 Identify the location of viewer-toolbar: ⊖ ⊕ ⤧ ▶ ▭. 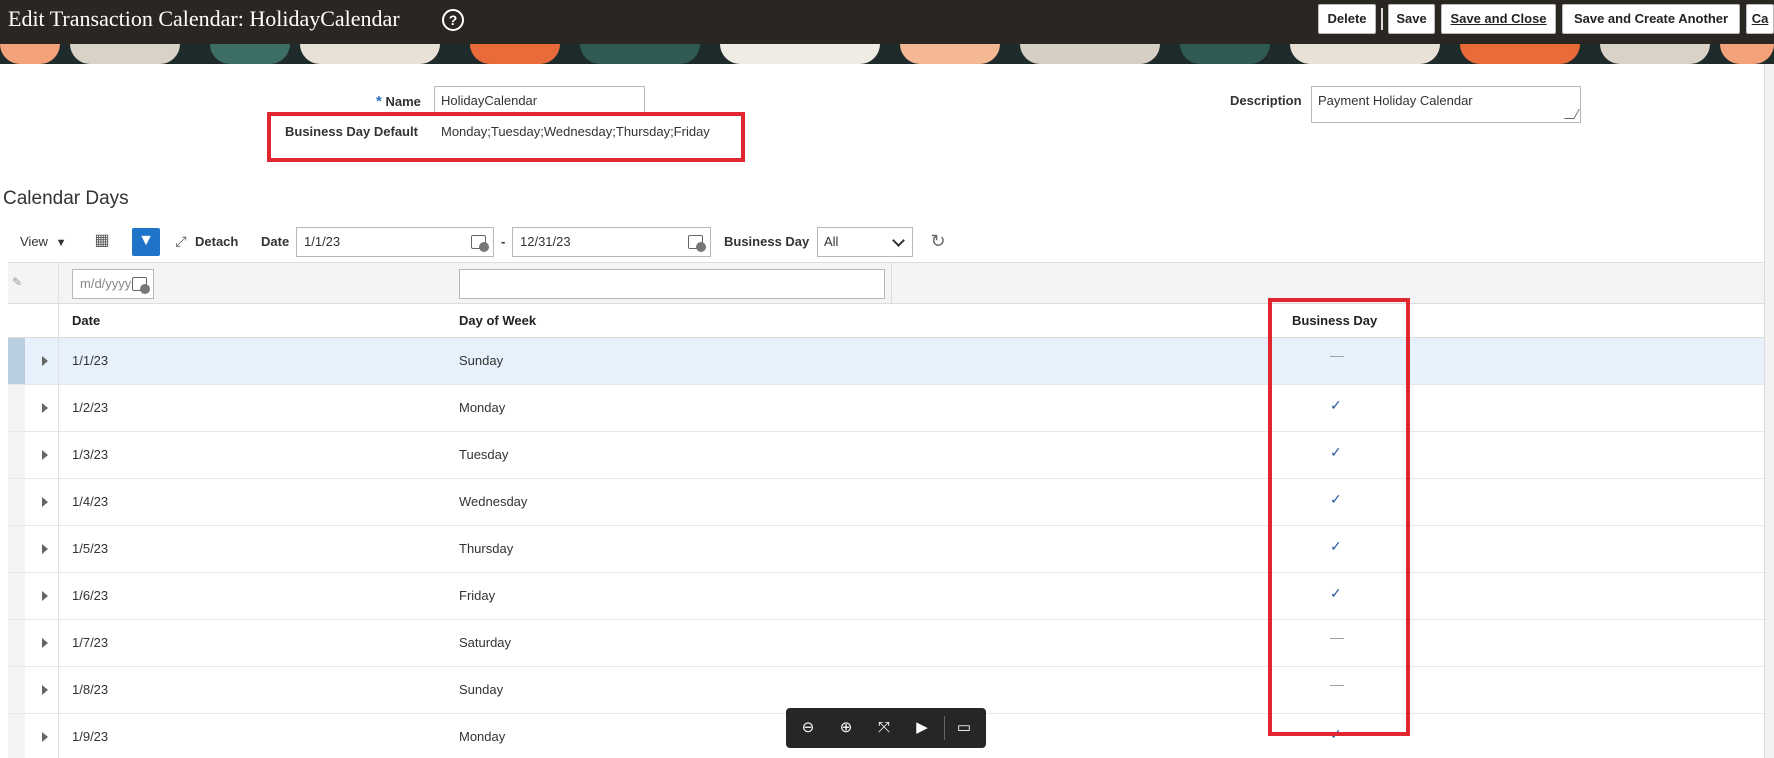
(886, 728).